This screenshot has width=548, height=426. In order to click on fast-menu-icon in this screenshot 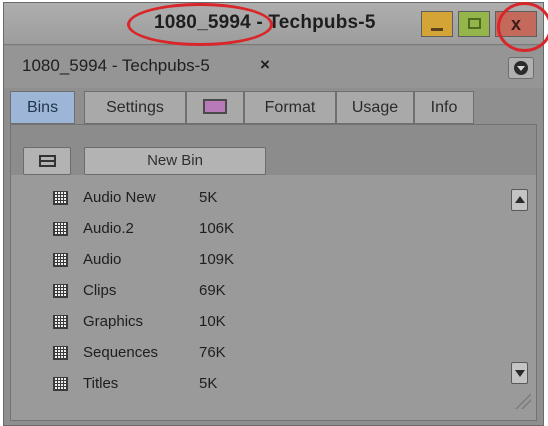, I will do `click(521, 68)`.